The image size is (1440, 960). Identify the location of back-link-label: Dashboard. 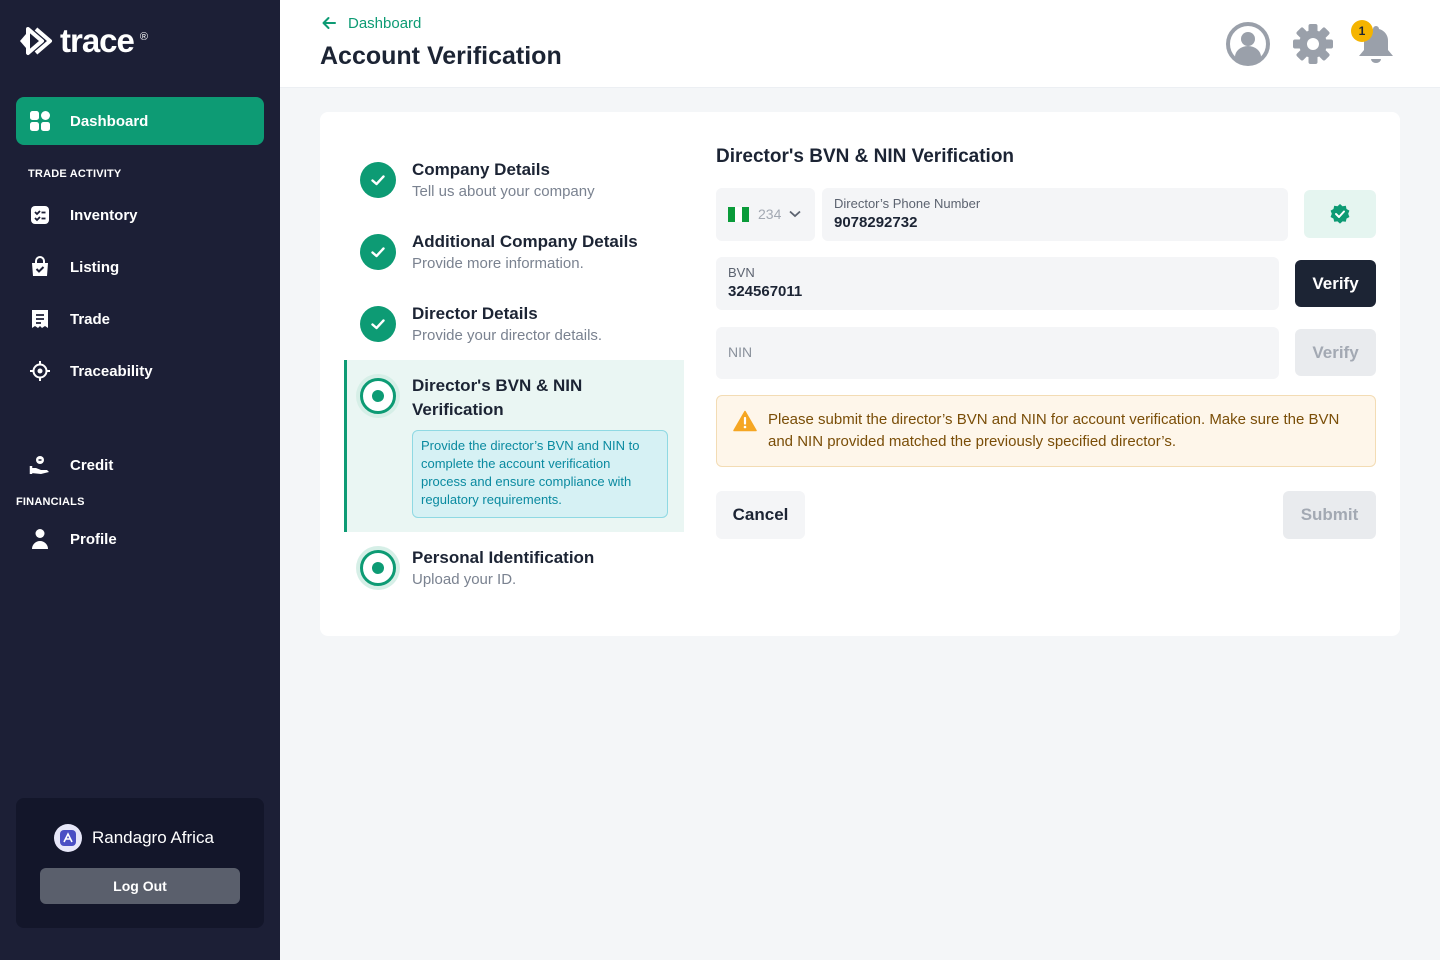
(385, 23).